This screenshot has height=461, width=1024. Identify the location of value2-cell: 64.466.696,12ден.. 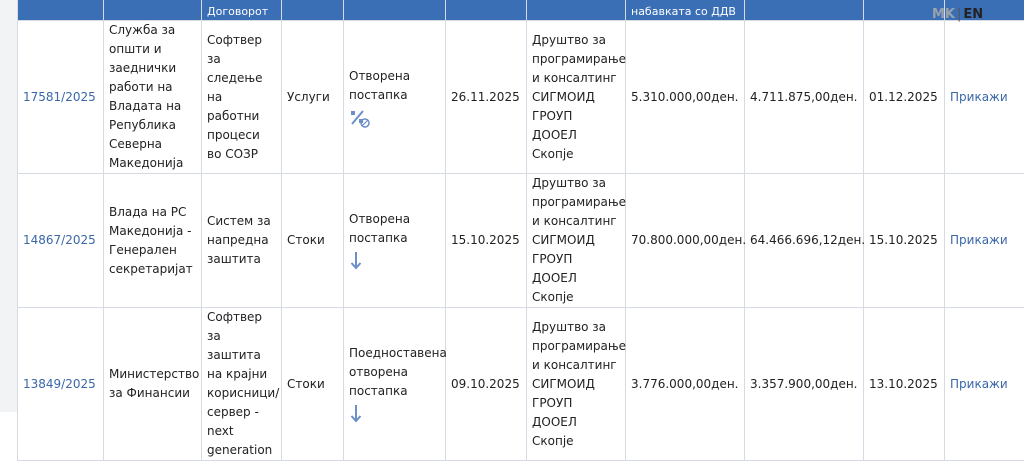
(804, 241).